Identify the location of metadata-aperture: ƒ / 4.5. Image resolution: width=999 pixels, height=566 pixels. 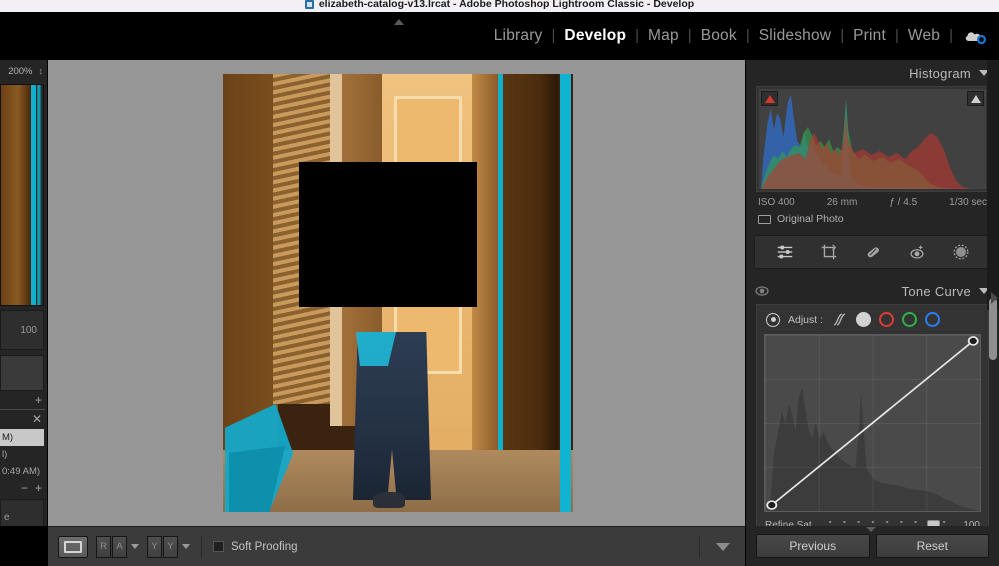
(903, 202).